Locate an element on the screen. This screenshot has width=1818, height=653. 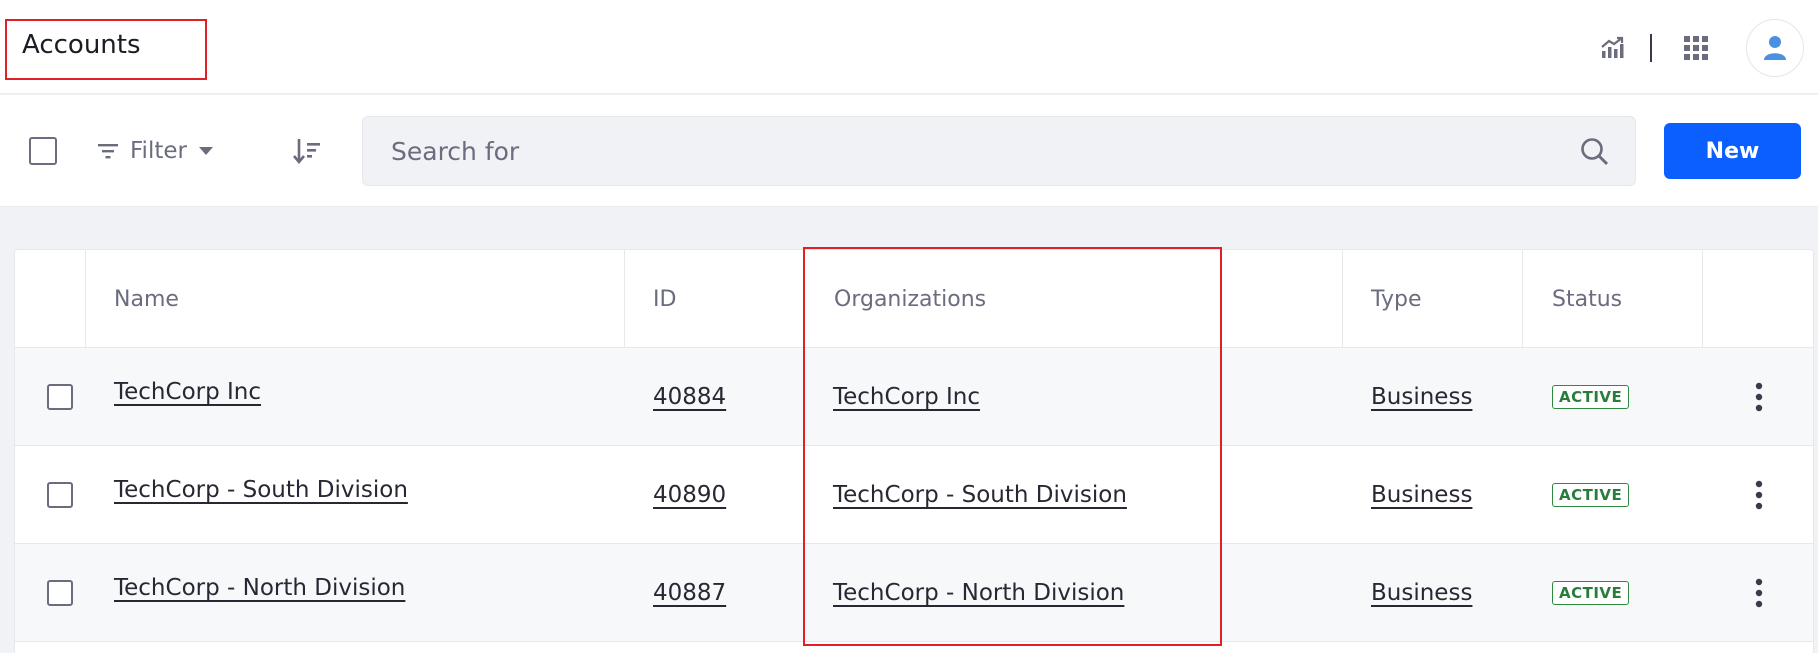
search-input is located at coordinates (966, 151).